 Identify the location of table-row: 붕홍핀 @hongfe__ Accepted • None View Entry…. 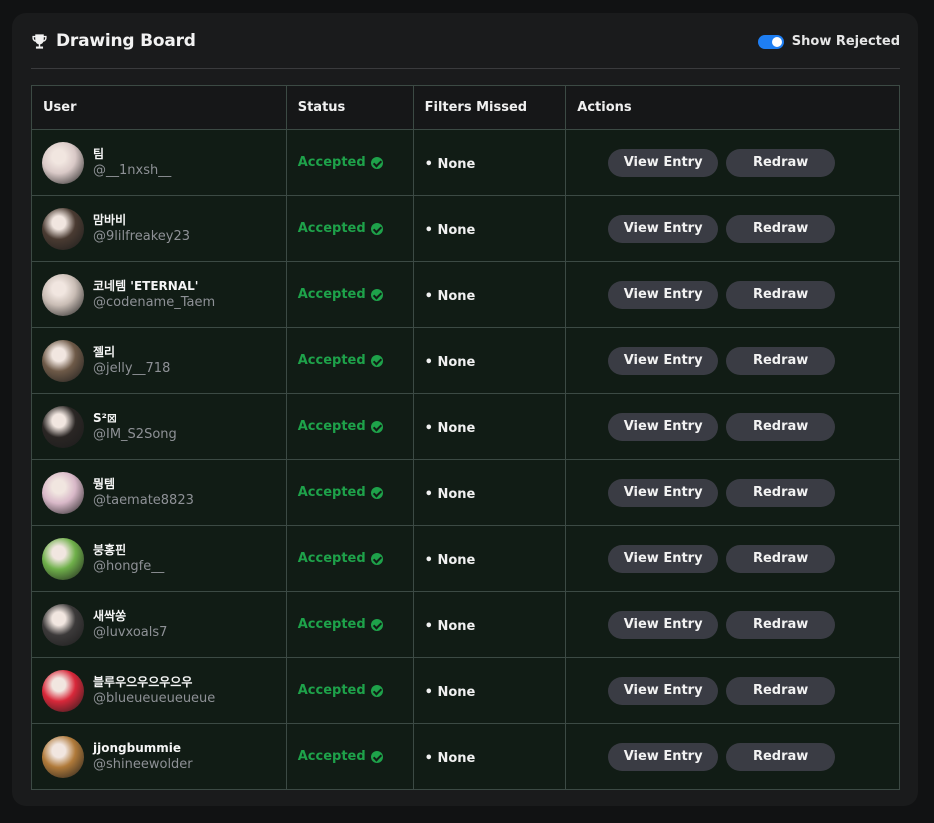
(465, 558).